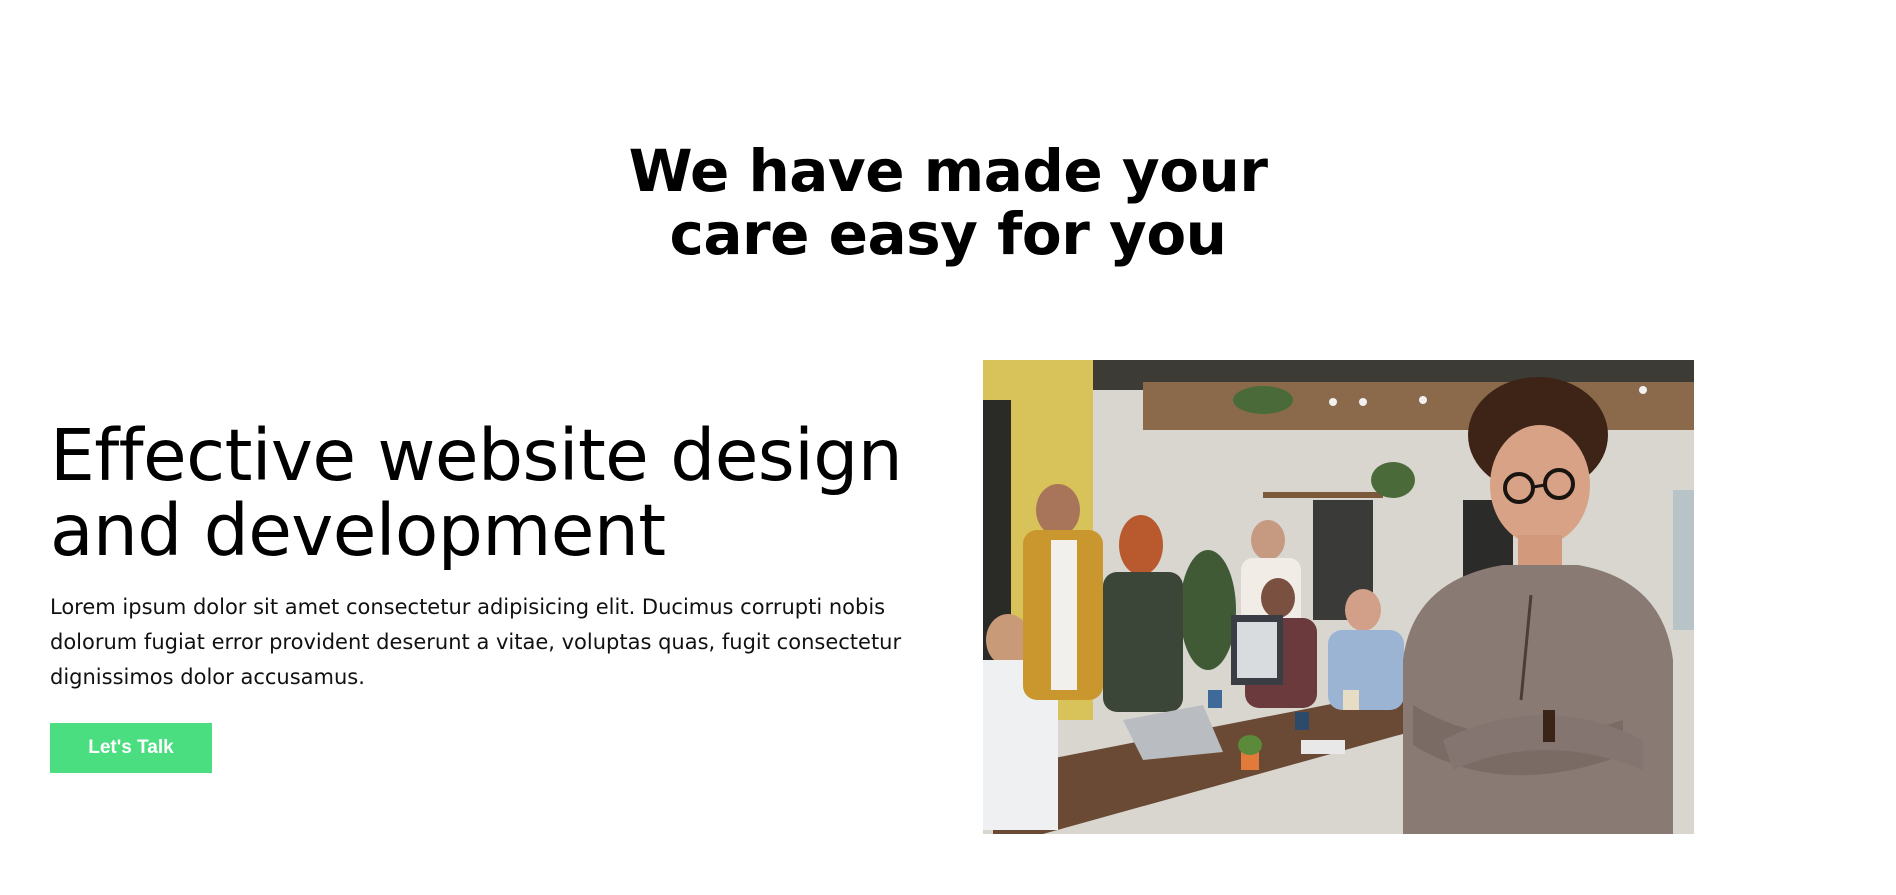  What do you see at coordinates (131, 748) in the screenshot?
I see `lets-talk-button: Let's Talk` at bounding box center [131, 748].